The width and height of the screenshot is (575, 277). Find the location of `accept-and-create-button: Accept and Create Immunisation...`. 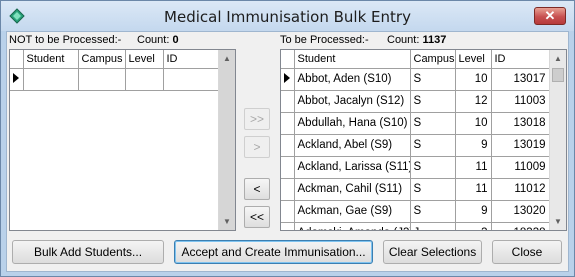

accept-and-create-button: Accept and Create Immunisation... is located at coordinates (273, 252).